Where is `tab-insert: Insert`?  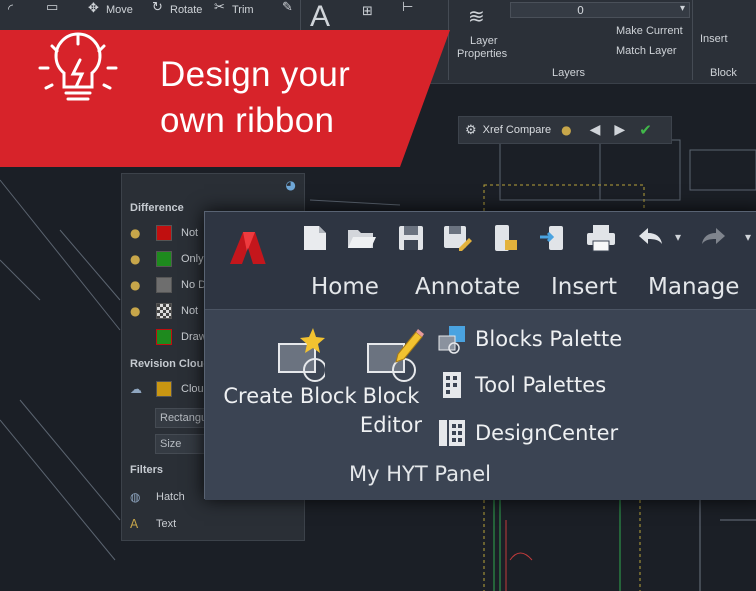
tab-insert: Insert is located at coordinates (584, 287).